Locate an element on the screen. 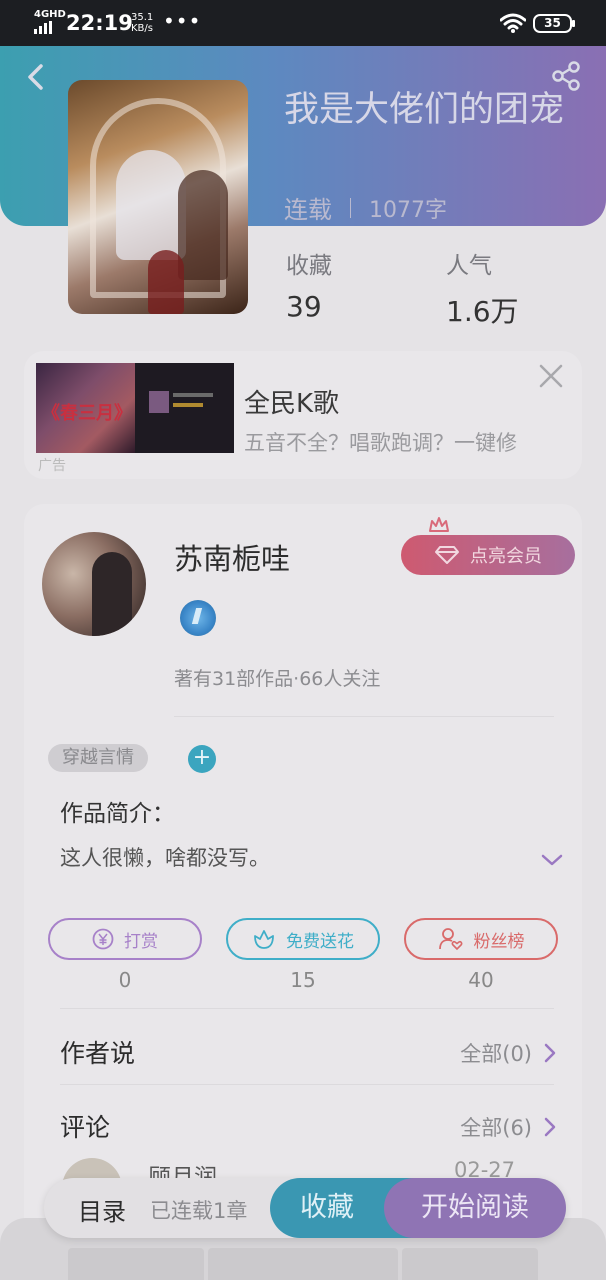 The width and height of the screenshot is (606, 1280). ad-description: 五音不全？唱歌跑调？一键修 is located at coordinates (380, 443).